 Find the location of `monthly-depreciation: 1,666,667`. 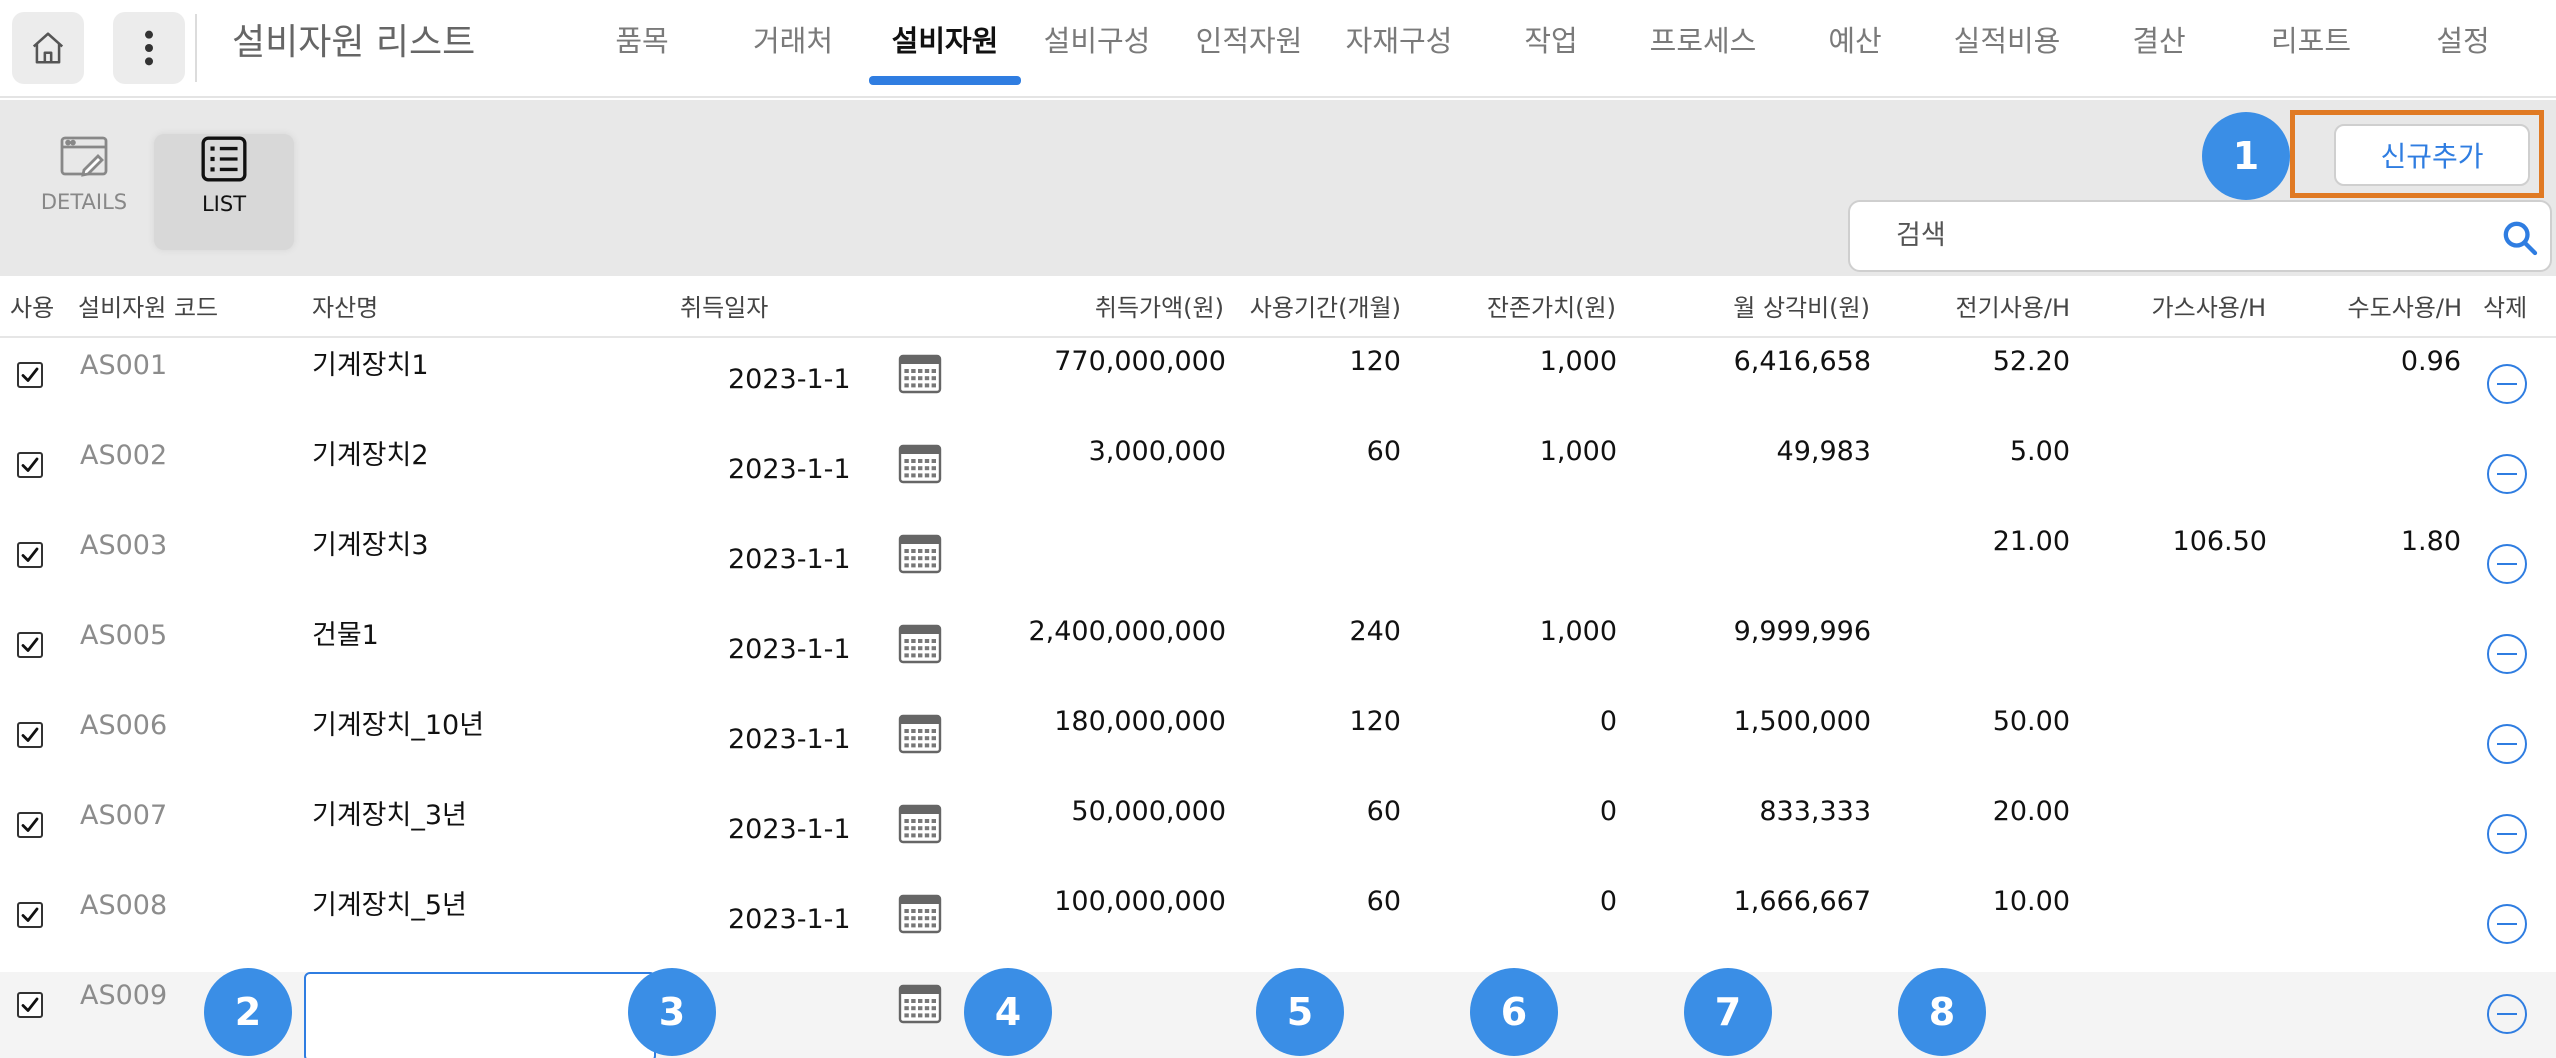

monthly-depreciation: 1,666,667 is located at coordinates (1802, 902).